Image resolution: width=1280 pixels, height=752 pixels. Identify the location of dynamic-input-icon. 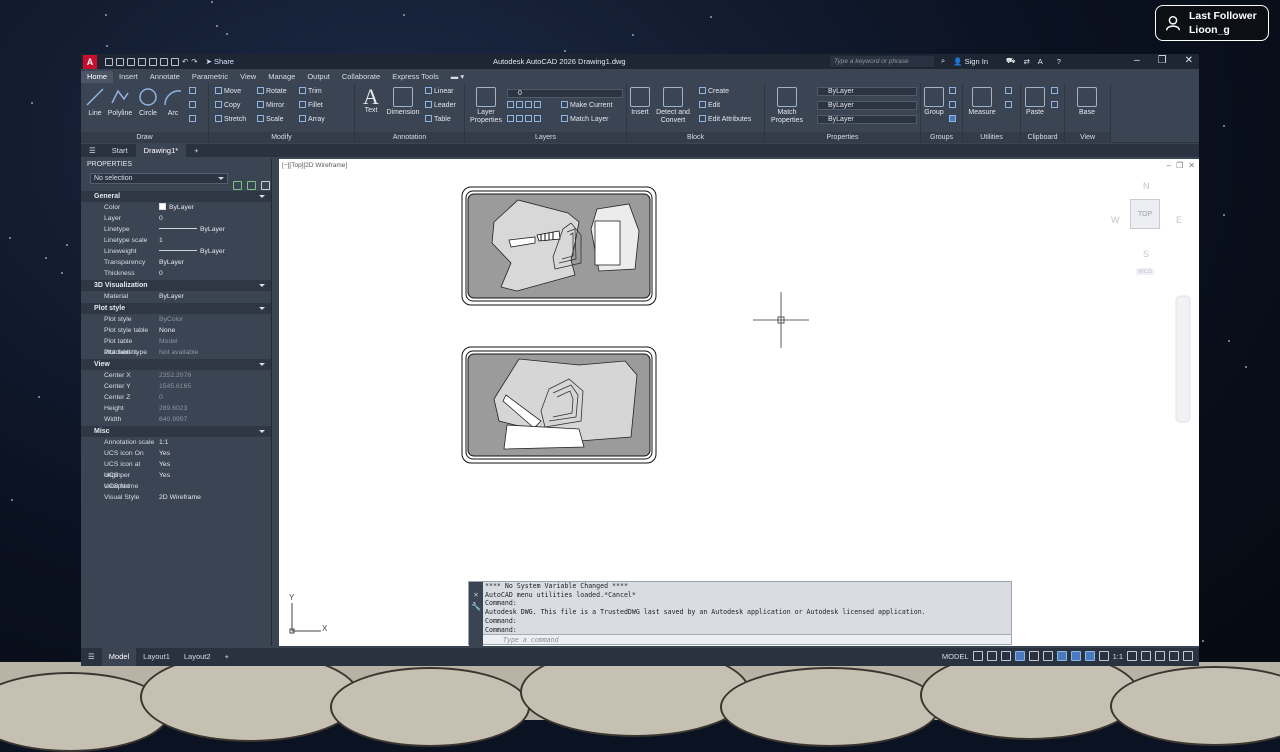
(1005, 656).